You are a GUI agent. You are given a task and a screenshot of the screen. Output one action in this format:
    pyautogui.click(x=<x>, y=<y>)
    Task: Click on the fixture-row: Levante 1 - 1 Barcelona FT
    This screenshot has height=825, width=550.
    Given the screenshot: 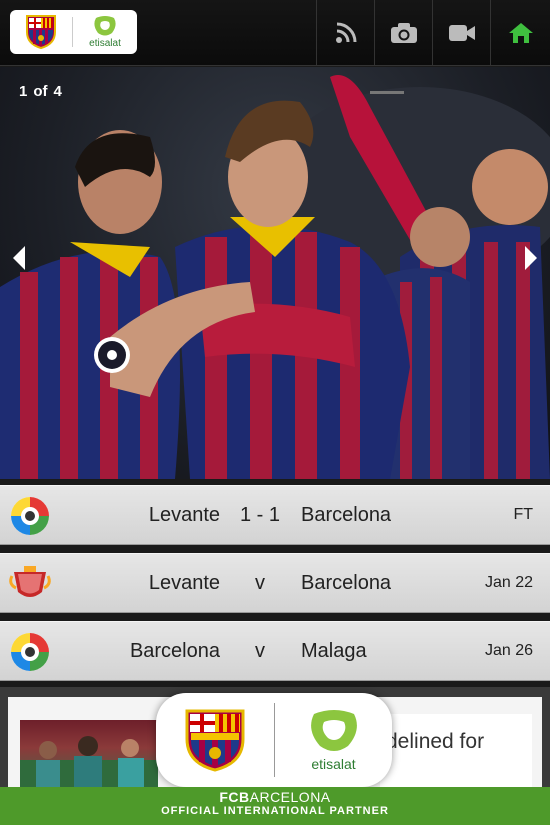 What is the action you would take?
    pyautogui.click(x=275, y=515)
    